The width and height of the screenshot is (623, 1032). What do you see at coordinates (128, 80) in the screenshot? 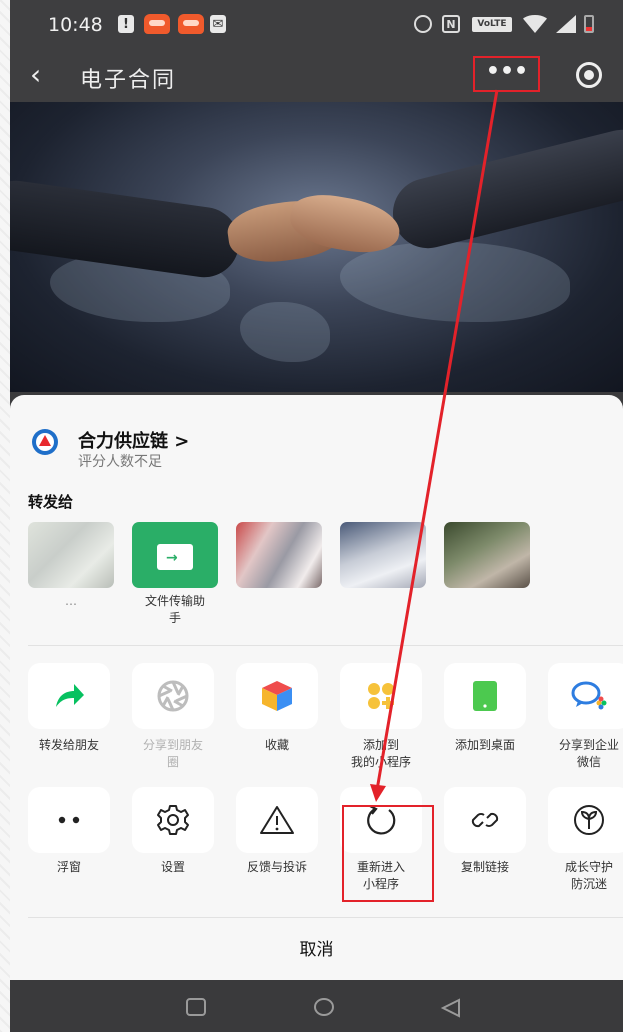
I see `page-title: 电子合同` at bounding box center [128, 80].